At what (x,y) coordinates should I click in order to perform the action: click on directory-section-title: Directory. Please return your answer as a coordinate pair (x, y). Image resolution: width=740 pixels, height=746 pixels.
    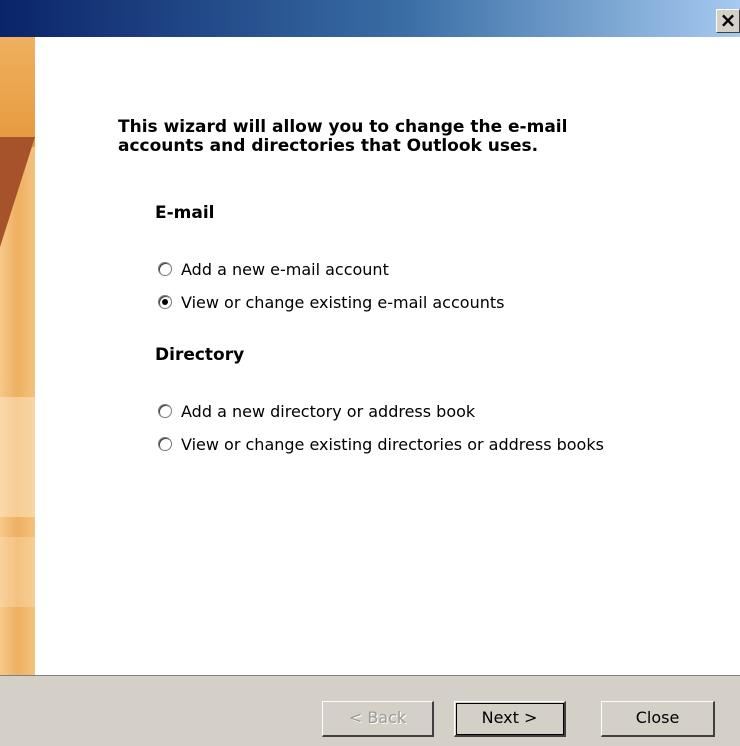
    Looking at the image, I should click on (200, 355).